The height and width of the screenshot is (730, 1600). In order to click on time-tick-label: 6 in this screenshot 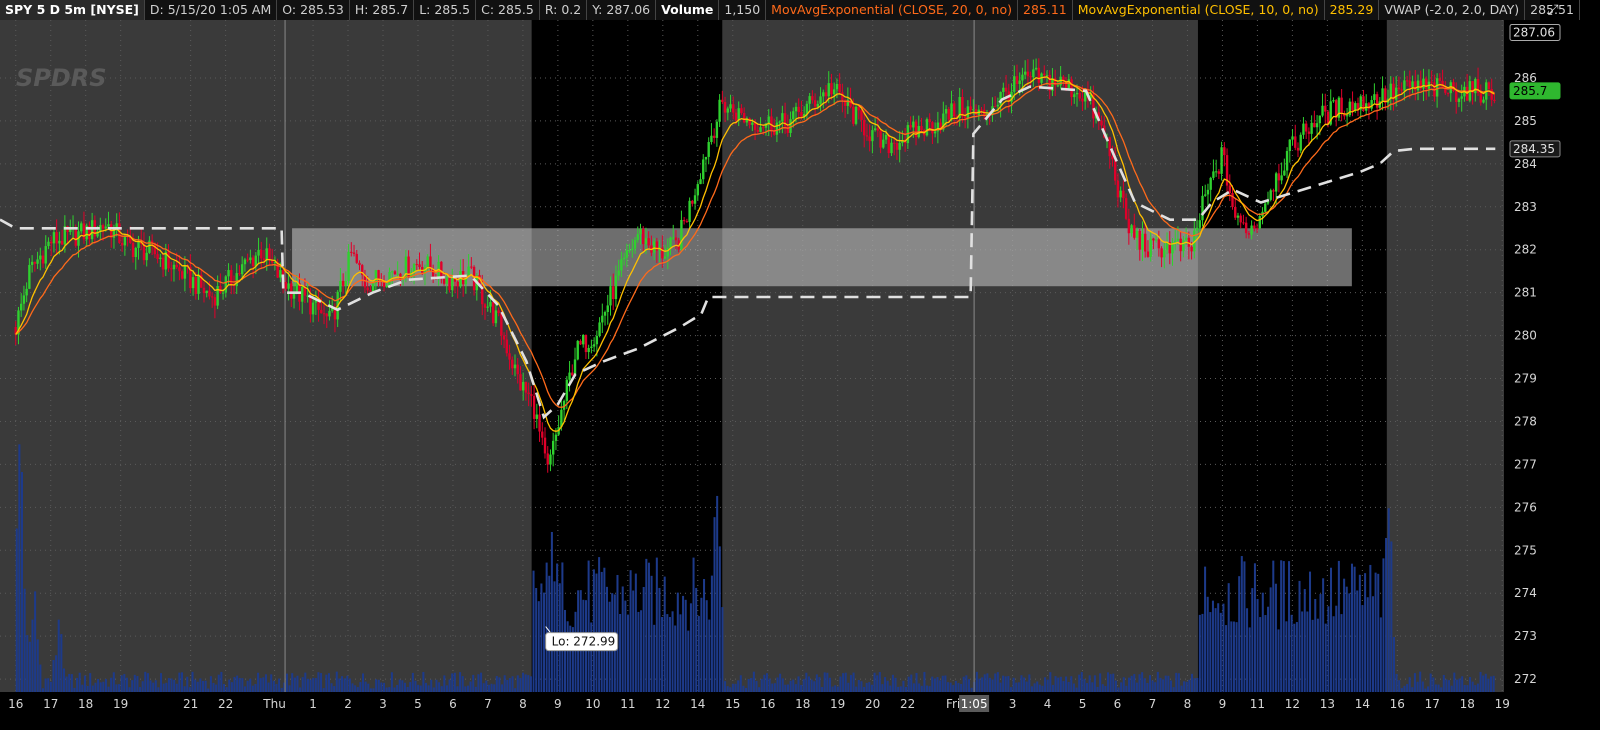, I will do `click(453, 704)`.